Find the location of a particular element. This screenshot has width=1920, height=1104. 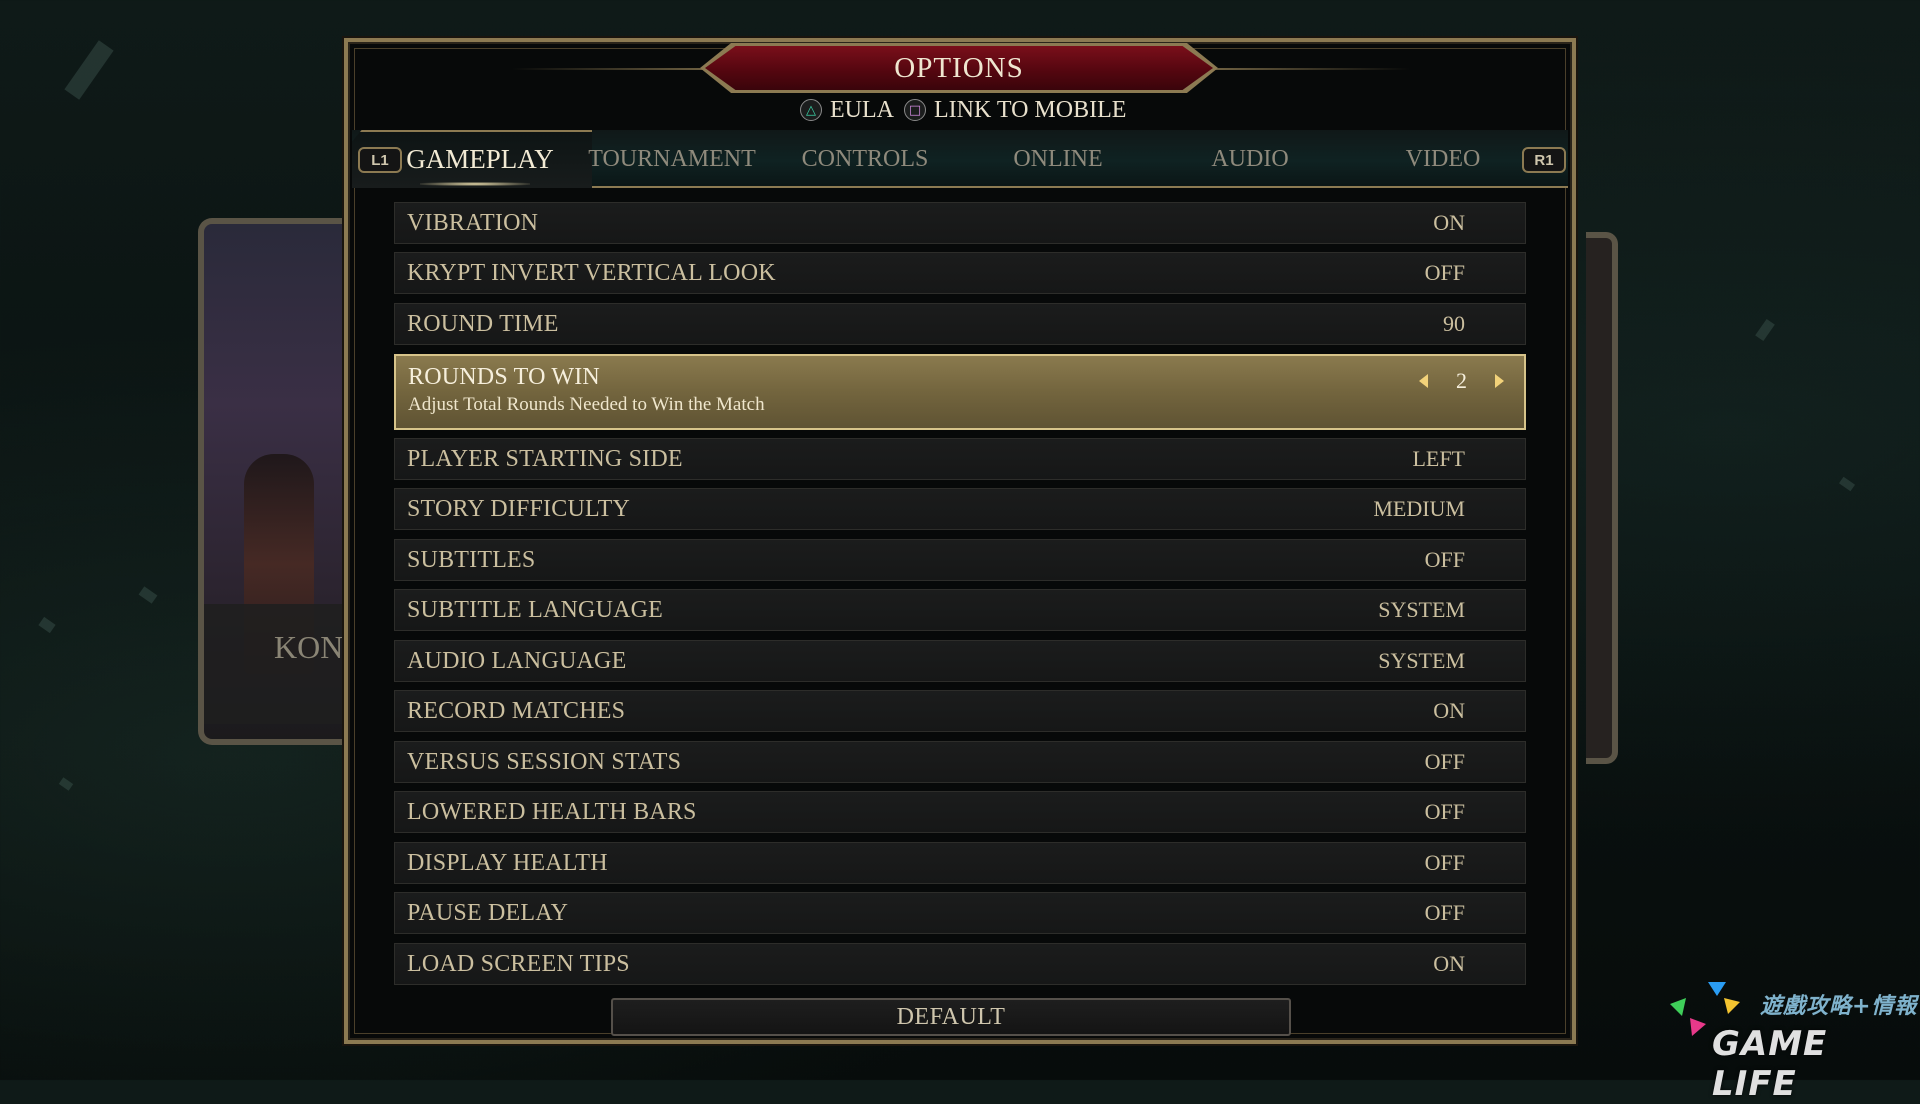

setting-row-vibration: VIBRATION ON is located at coordinates (960, 223).